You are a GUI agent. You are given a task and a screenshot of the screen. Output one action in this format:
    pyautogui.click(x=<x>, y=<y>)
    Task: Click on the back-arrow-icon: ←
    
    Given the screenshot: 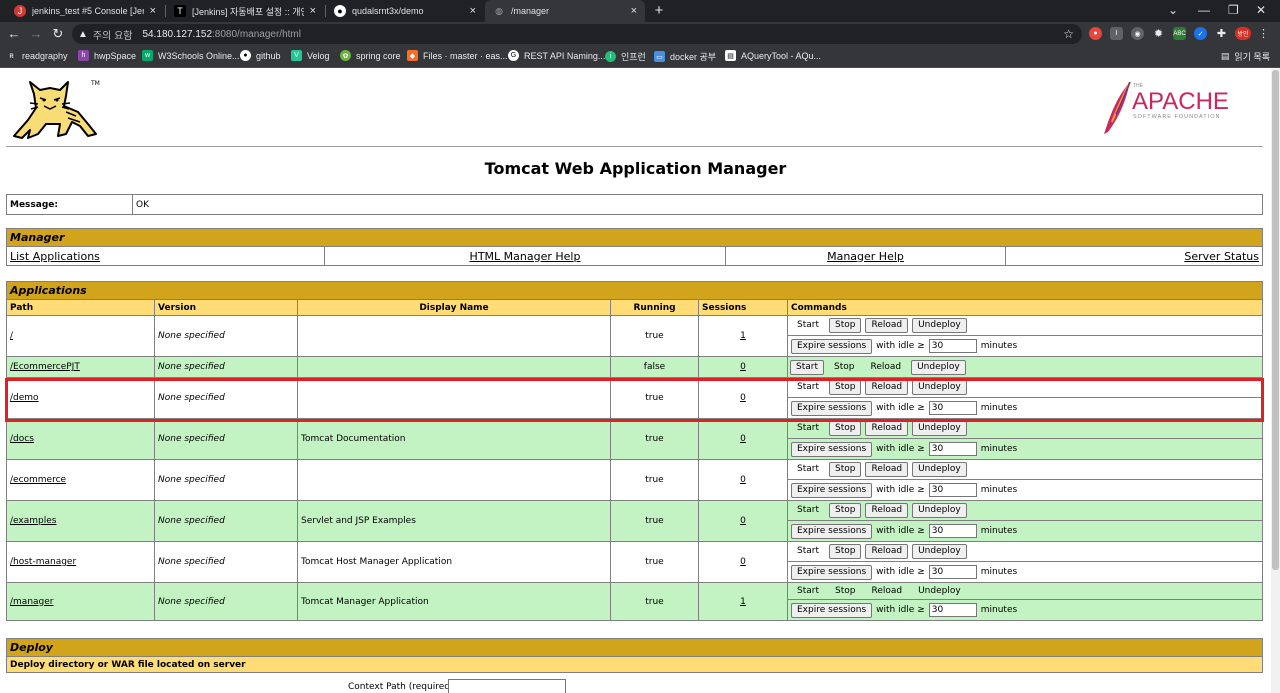 What is the action you would take?
    pyautogui.click(x=14, y=33)
    